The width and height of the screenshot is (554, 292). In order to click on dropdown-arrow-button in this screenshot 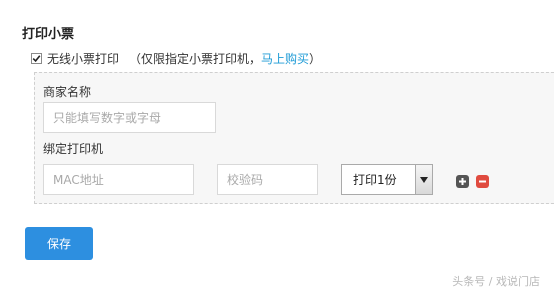, I will do `click(423, 179)`.